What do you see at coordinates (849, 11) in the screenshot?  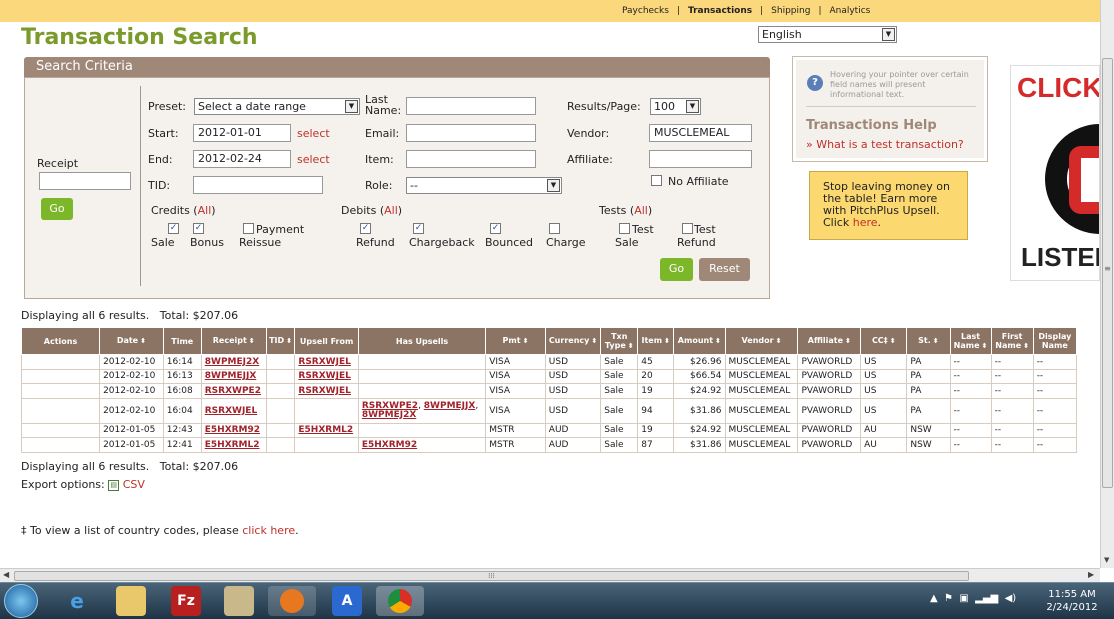 I see `nav-analytics: Analytics` at bounding box center [849, 11].